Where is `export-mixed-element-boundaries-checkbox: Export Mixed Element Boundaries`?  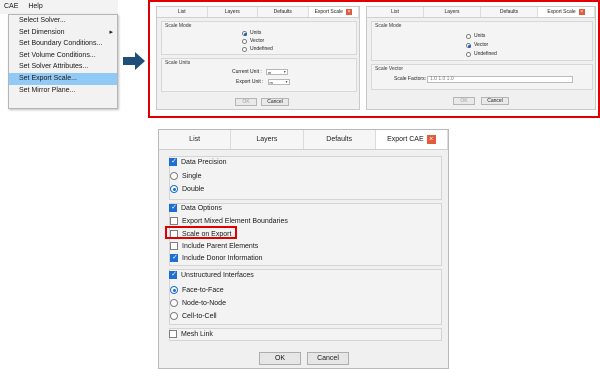 export-mixed-element-boundaries-checkbox: Export Mixed Element Boundaries is located at coordinates (229, 221).